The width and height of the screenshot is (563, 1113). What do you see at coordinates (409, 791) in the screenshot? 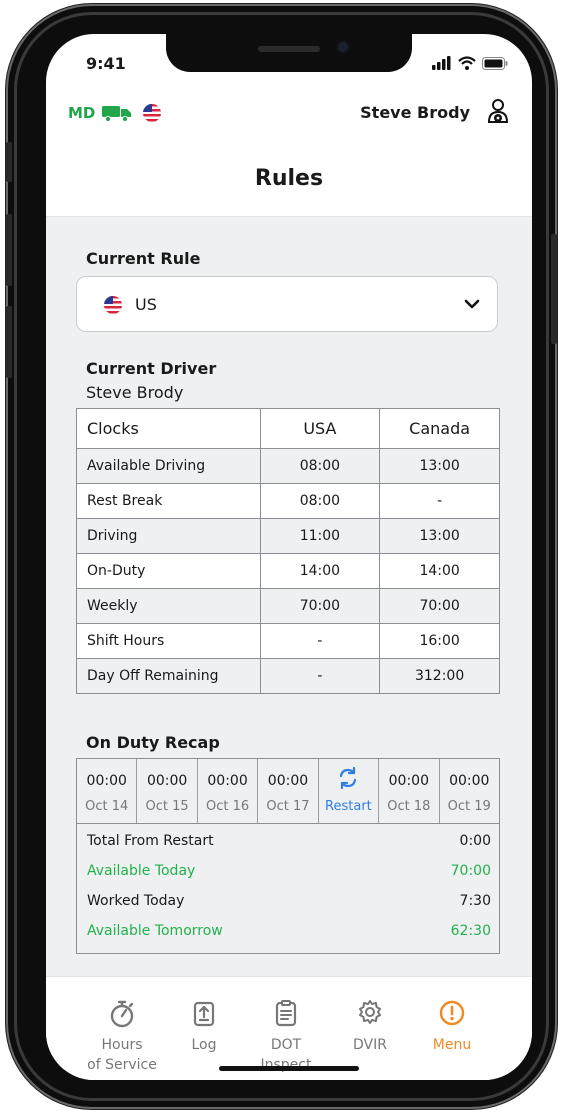
I see `recap-day: 00:00 Oct 18` at bounding box center [409, 791].